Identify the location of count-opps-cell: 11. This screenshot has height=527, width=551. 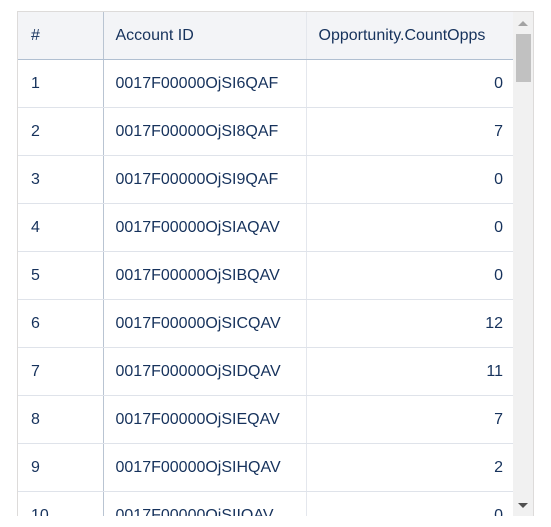
(410, 371).